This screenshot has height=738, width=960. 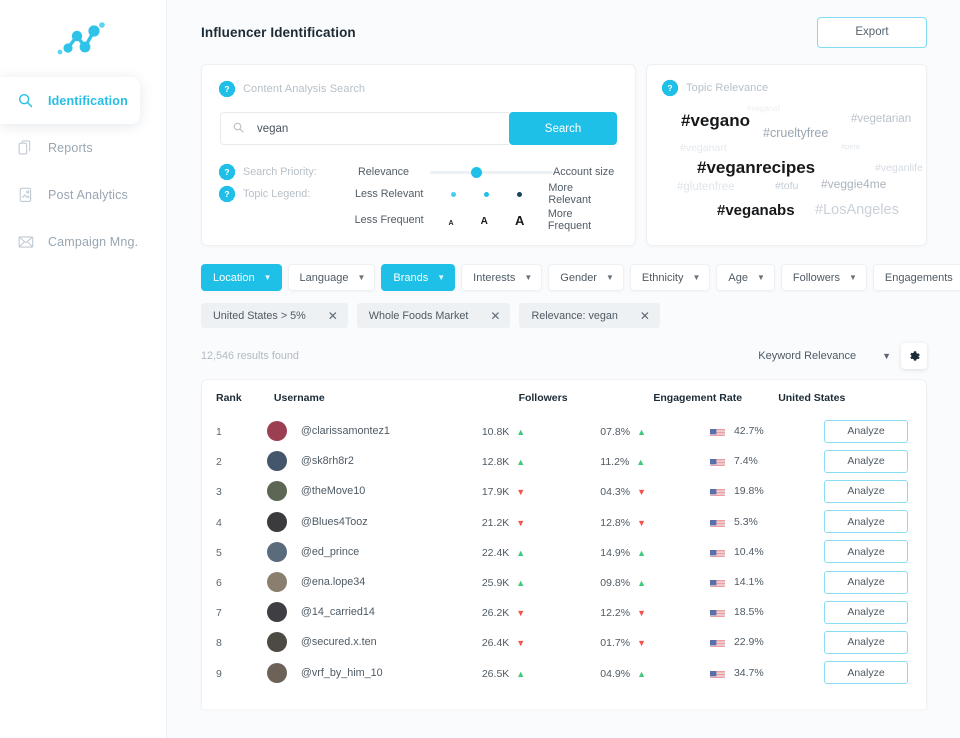 What do you see at coordinates (495, 643) in the screenshot?
I see `row-followers: 26.4K` at bounding box center [495, 643].